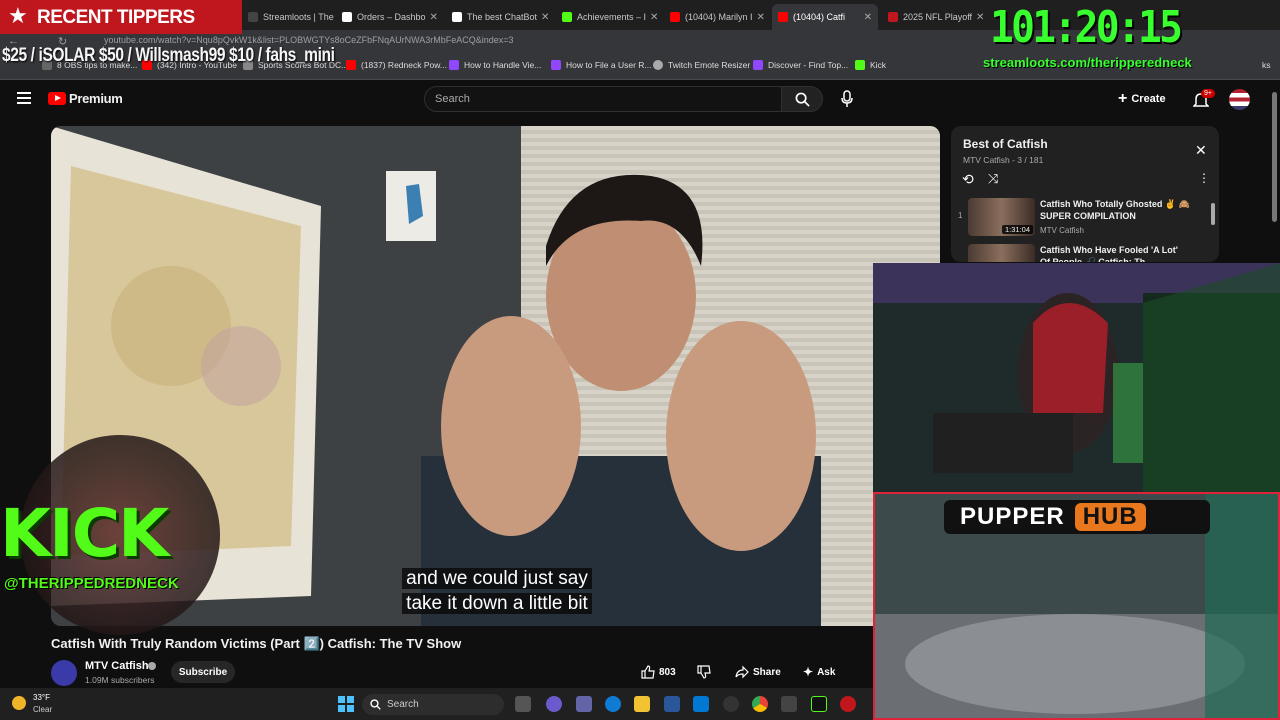 The width and height of the screenshot is (1280, 720). Describe the element at coordinates (389, 17) in the screenshot. I see `browser-tab: Orders – Dashbo ✕` at that location.